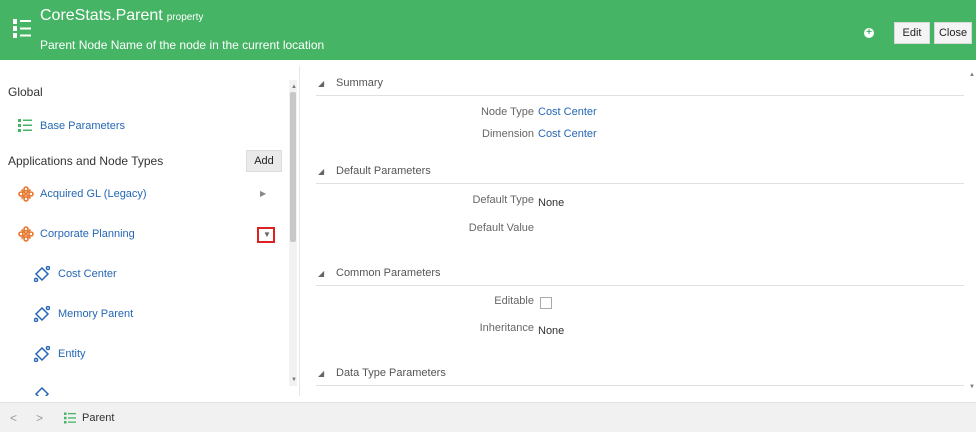 The image size is (976, 432). Describe the element at coordinates (86, 161) in the screenshot. I see `applications-section-label: Applications and Node Types` at that location.